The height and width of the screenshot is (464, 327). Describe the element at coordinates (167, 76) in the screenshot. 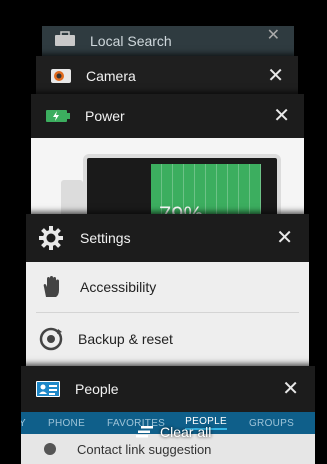

I see `card-header: Camera ✕` at that location.